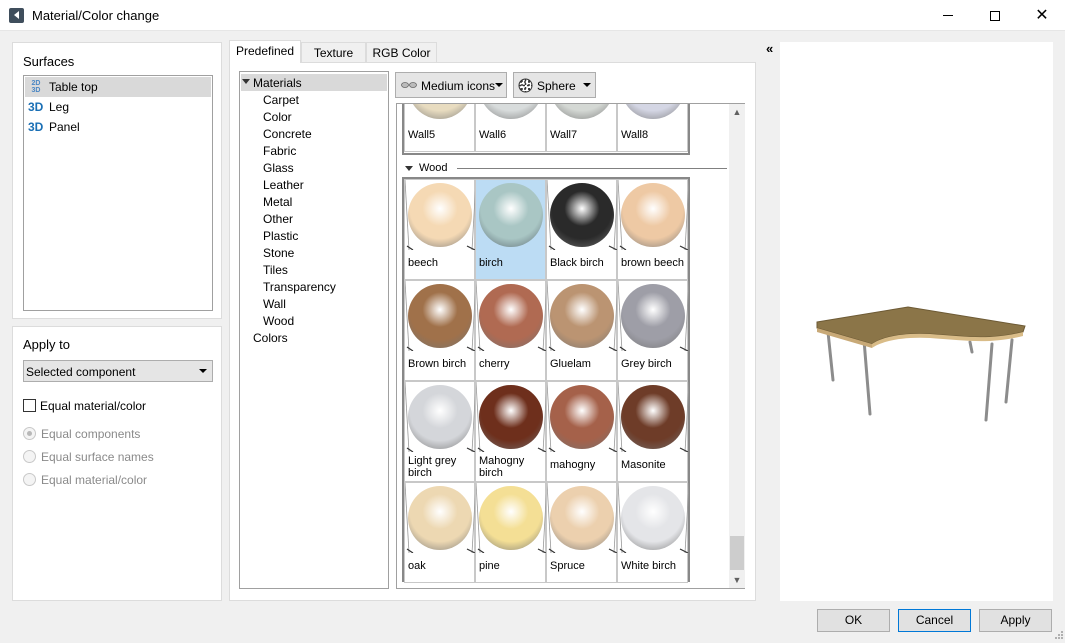 The image size is (1065, 643). What do you see at coordinates (652, 263) in the screenshot?
I see `material-name: brown beech` at bounding box center [652, 263].